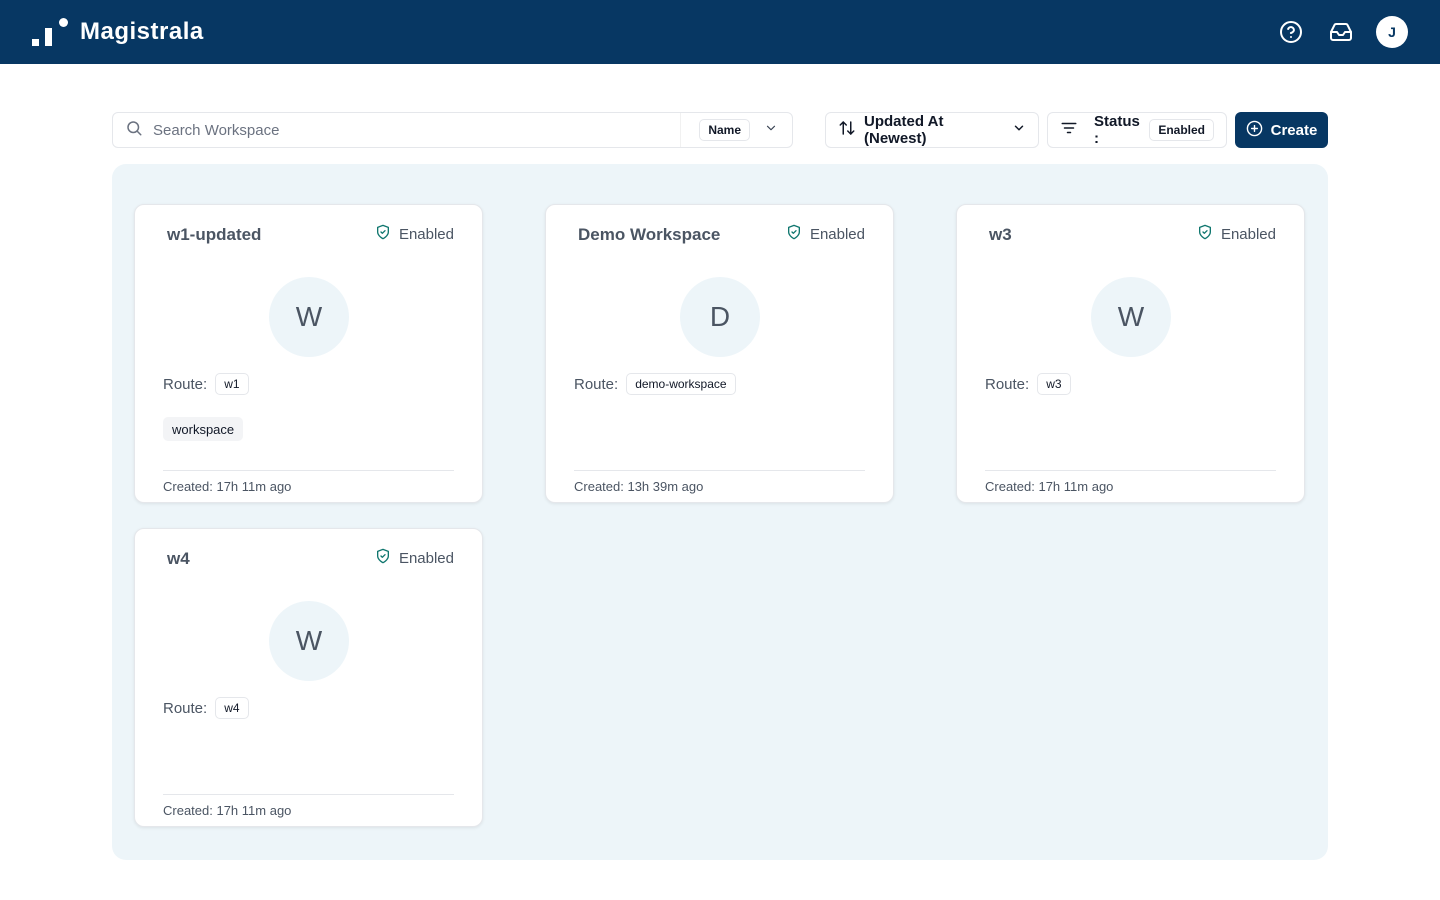  Describe the element at coordinates (649, 234) in the screenshot. I see `workspace-title: Demo Workspace` at that location.